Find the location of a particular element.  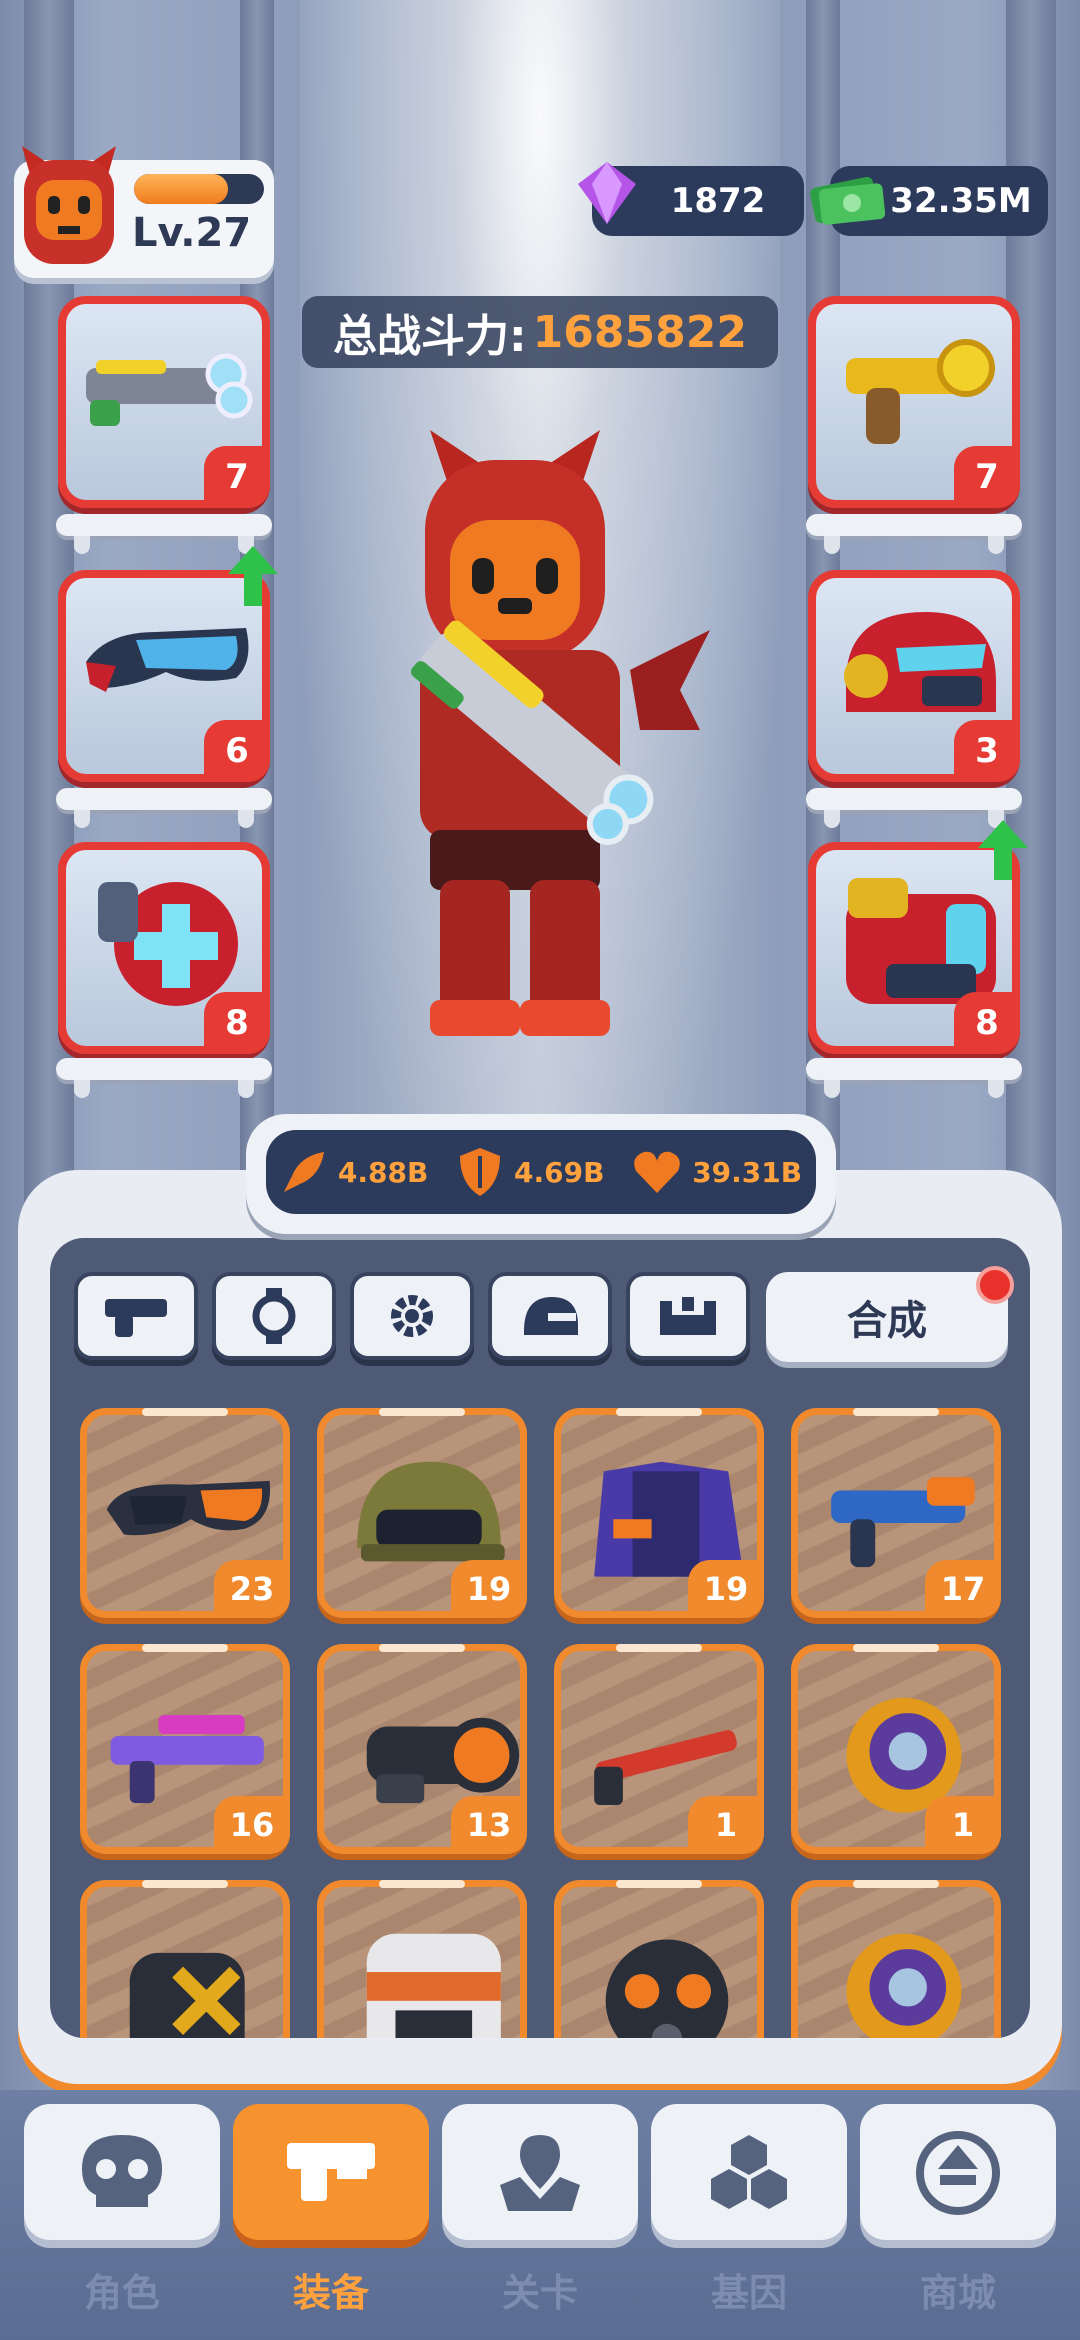

shop-icon is located at coordinates (958, 2173).